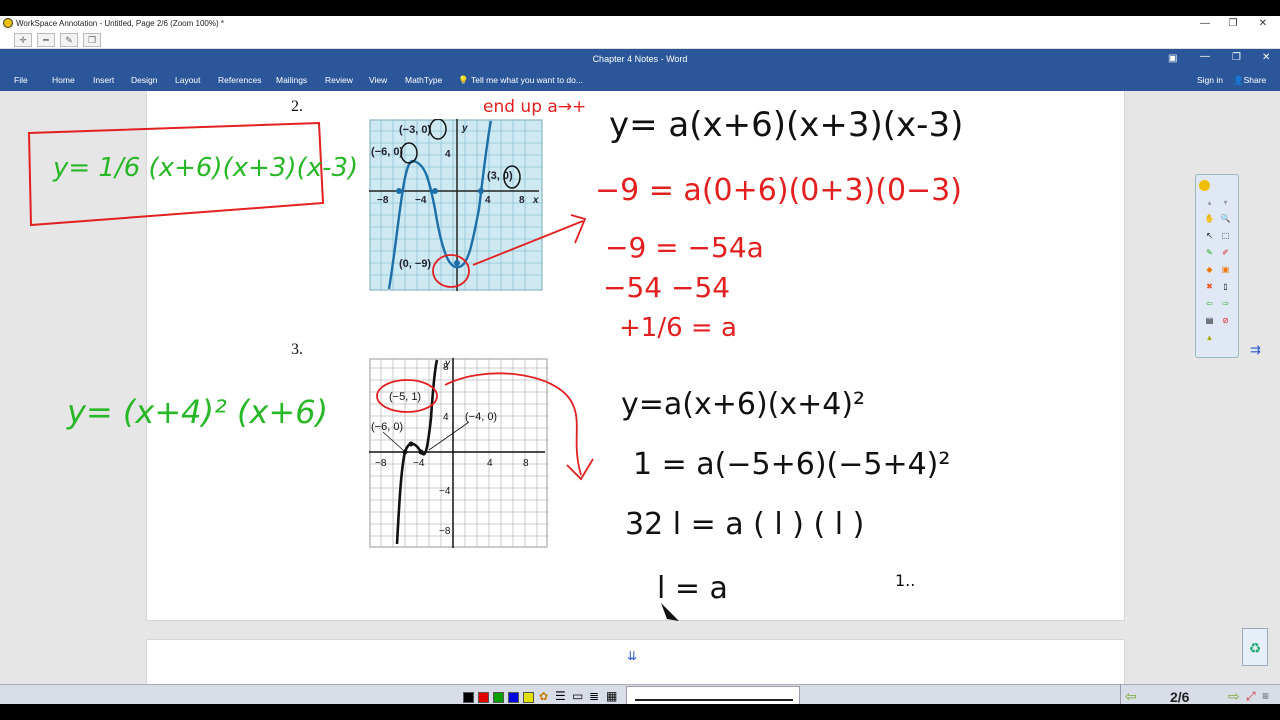 The width and height of the screenshot is (1280, 720). I want to click on word-title-bar: Chapter 4 Notes - Word ▣ — ❐ ✕, so click(640, 59).